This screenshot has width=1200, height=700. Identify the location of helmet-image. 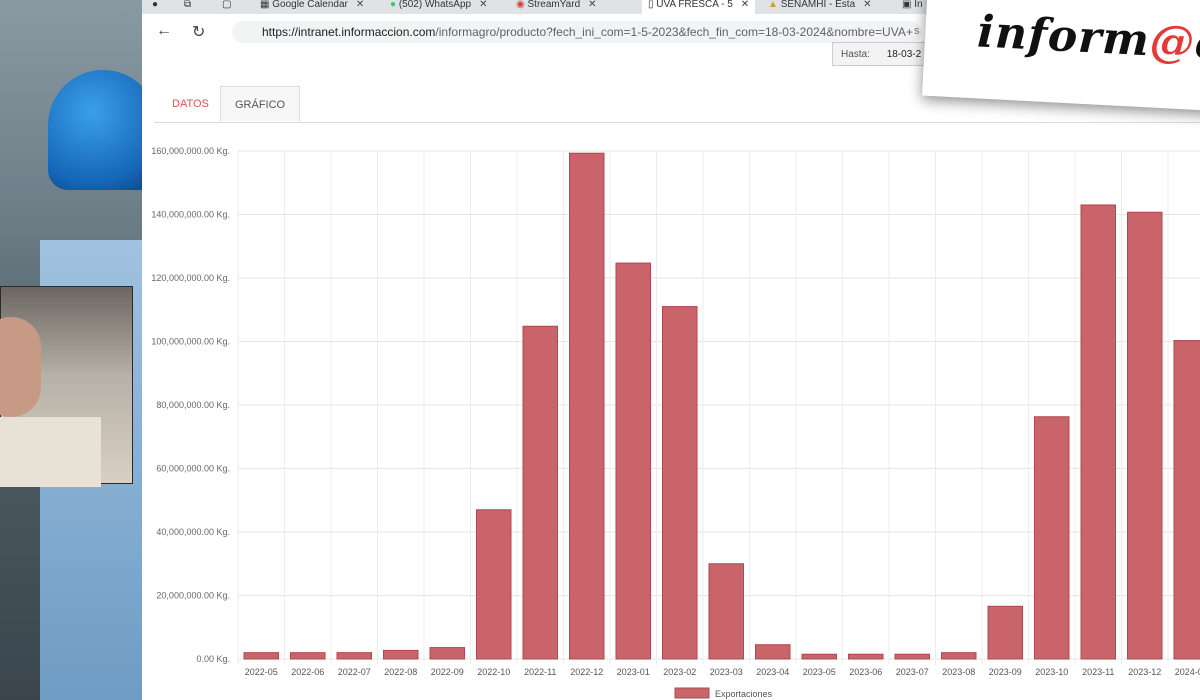
(95, 130).